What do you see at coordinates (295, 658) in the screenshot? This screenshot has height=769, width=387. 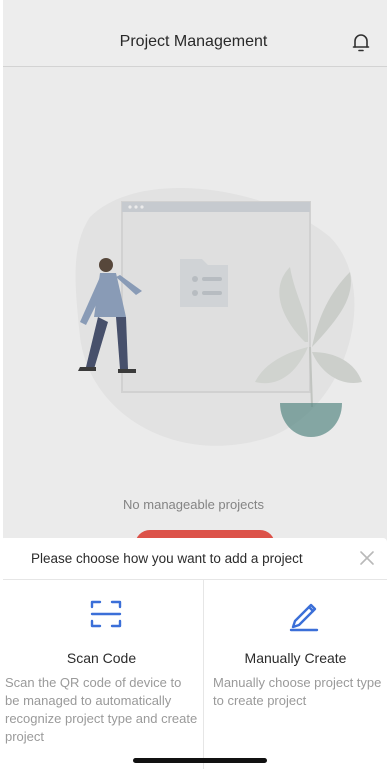 I see `manually-create-title: Manually Create` at bounding box center [295, 658].